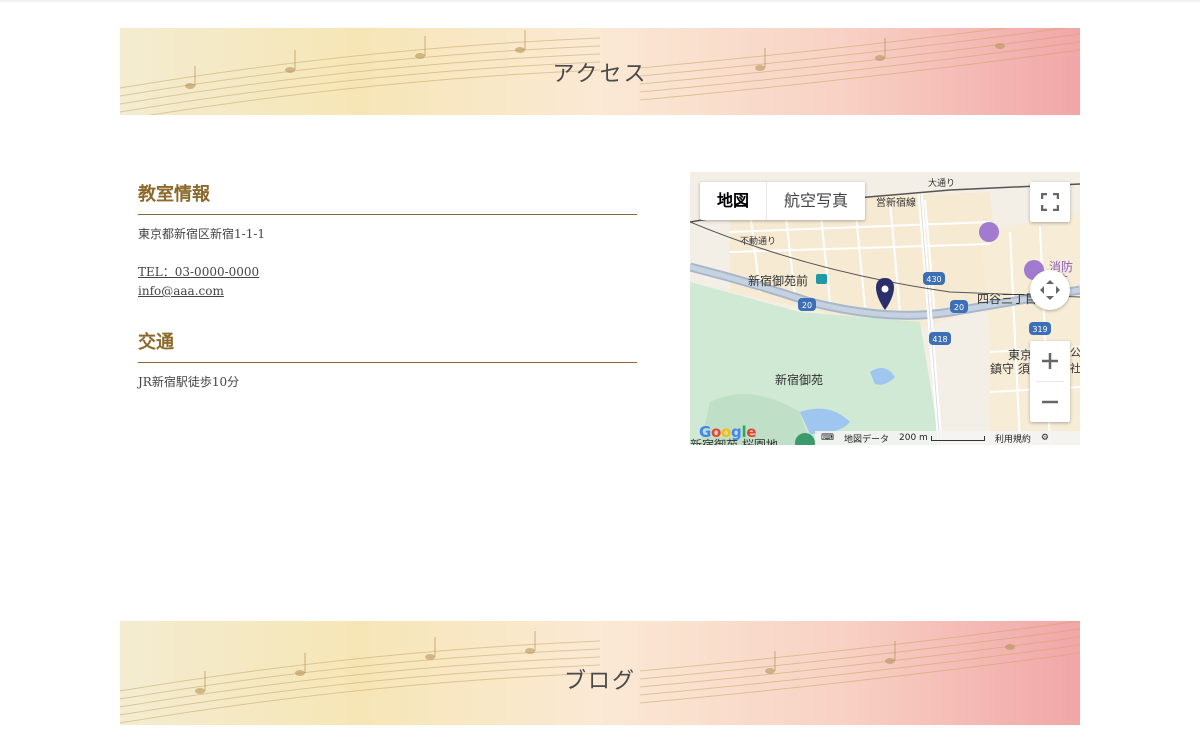 This screenshot has width=1200, height=748. I want to click on pan-arrows-icon, so click(1050, 290).